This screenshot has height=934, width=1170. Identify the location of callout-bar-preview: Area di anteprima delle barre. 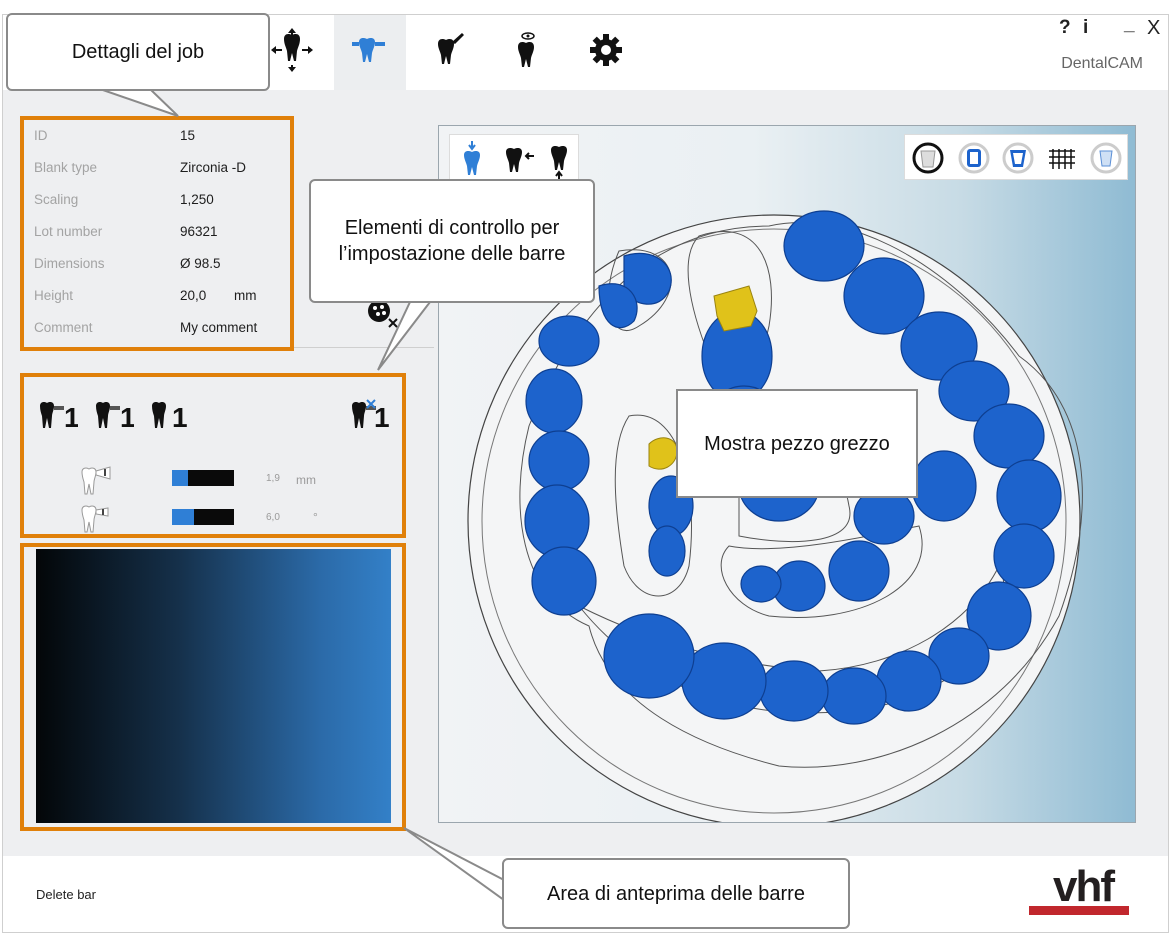
(676, 893).